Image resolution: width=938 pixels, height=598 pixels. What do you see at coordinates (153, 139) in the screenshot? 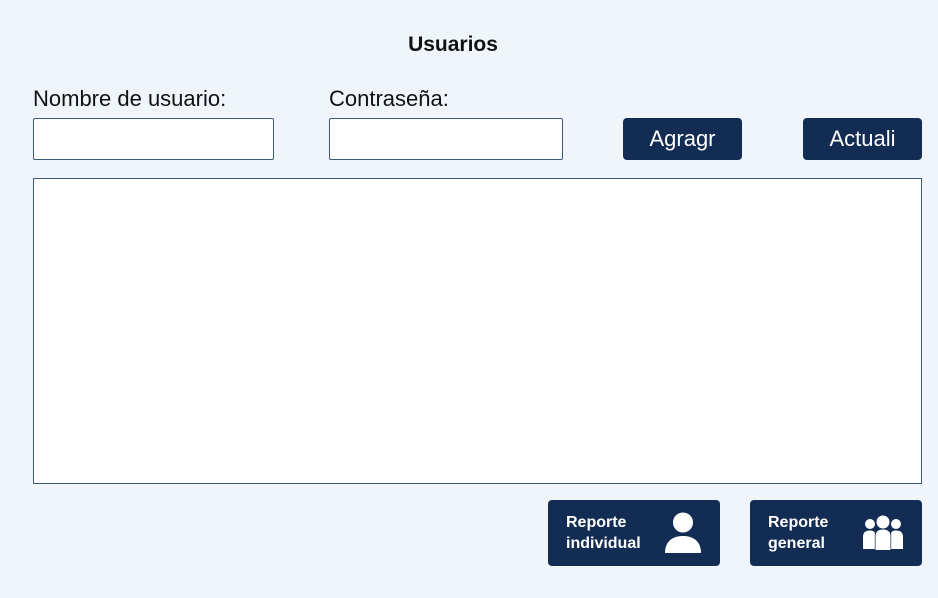
I see `username-input` at bounding box center [153, 139].